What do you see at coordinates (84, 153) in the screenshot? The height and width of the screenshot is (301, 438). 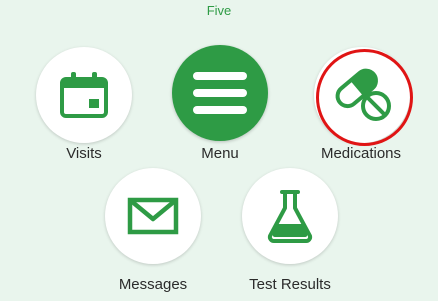 I see `visits-label: Visits` at bounding box center [84, 153].